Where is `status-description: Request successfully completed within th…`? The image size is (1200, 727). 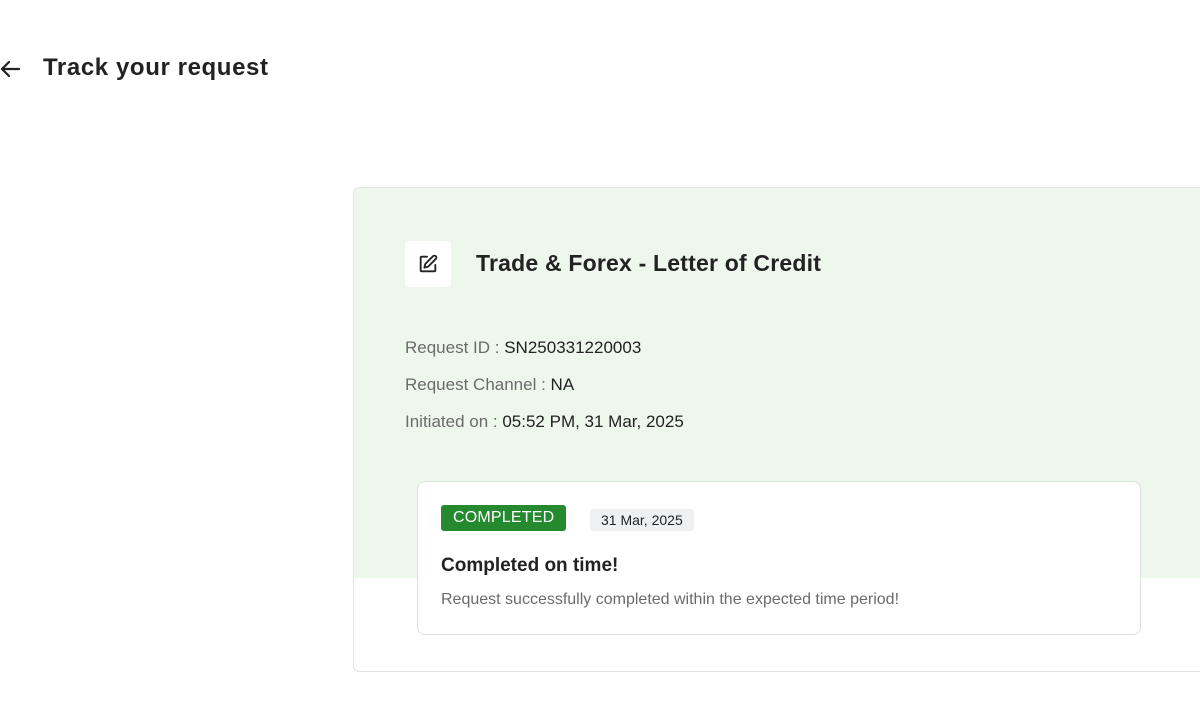 status-description: Request successfully completed within th… is located at coordinates (670, 599).